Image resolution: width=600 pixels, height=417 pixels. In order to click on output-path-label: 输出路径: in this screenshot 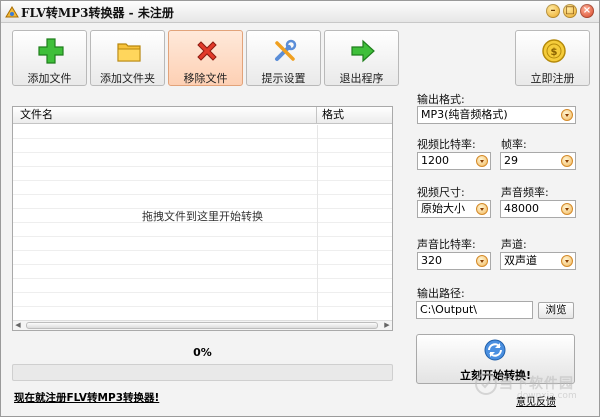, I will do `click(441, 293)`.